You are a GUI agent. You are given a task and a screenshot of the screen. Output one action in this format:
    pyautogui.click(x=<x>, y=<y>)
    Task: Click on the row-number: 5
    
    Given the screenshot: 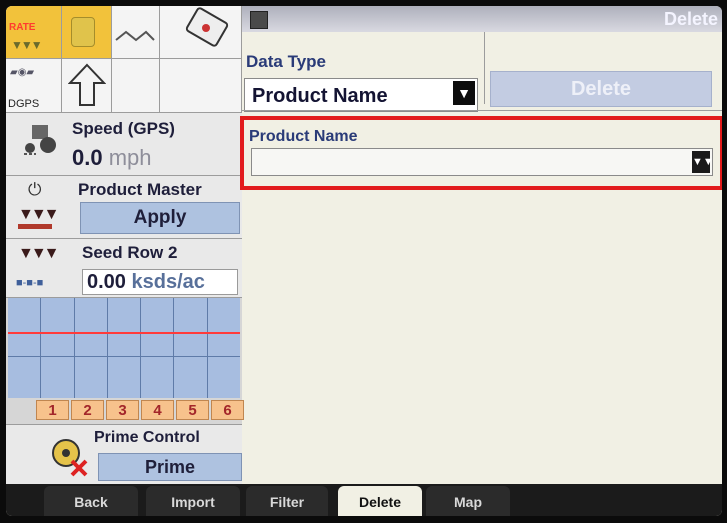 What is the action you would take?
    pyautogui.click(x=192, y=410)
    